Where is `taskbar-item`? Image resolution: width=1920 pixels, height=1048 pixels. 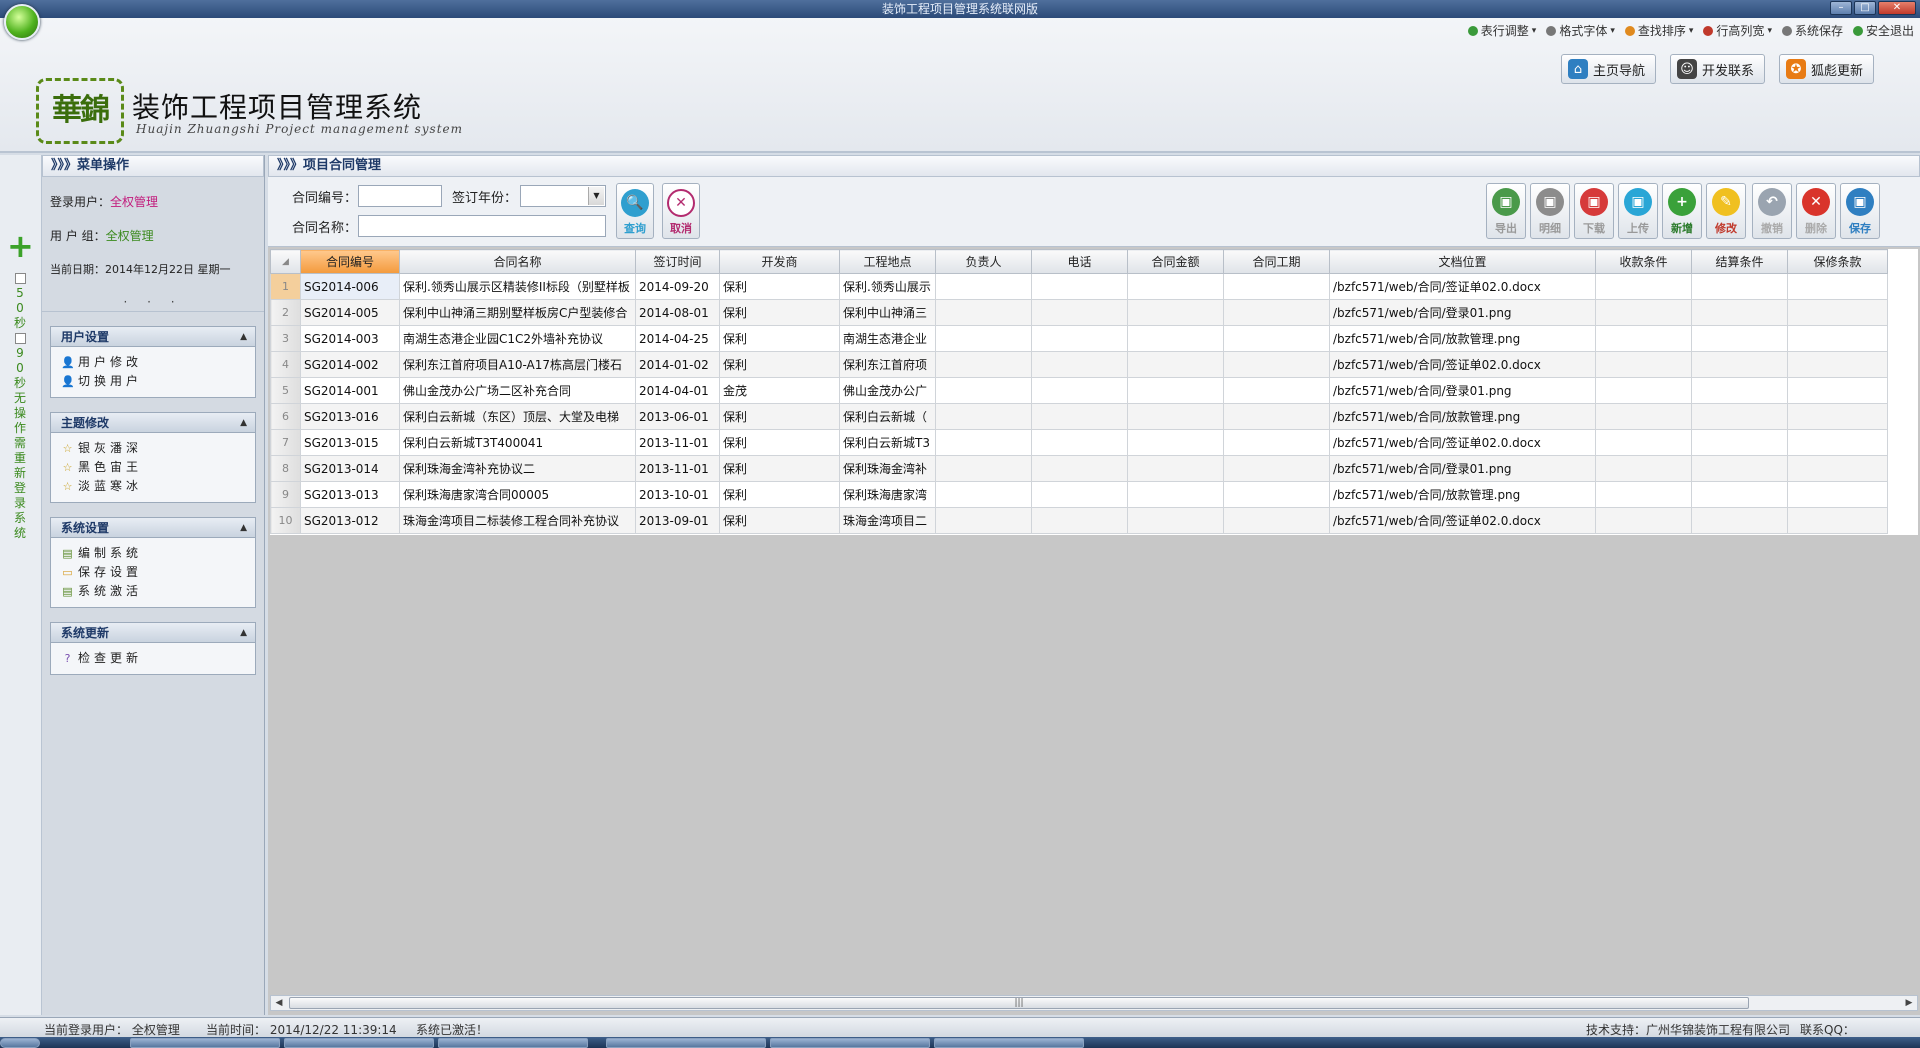 taskbar-item is located at coordinates (359, 1043).